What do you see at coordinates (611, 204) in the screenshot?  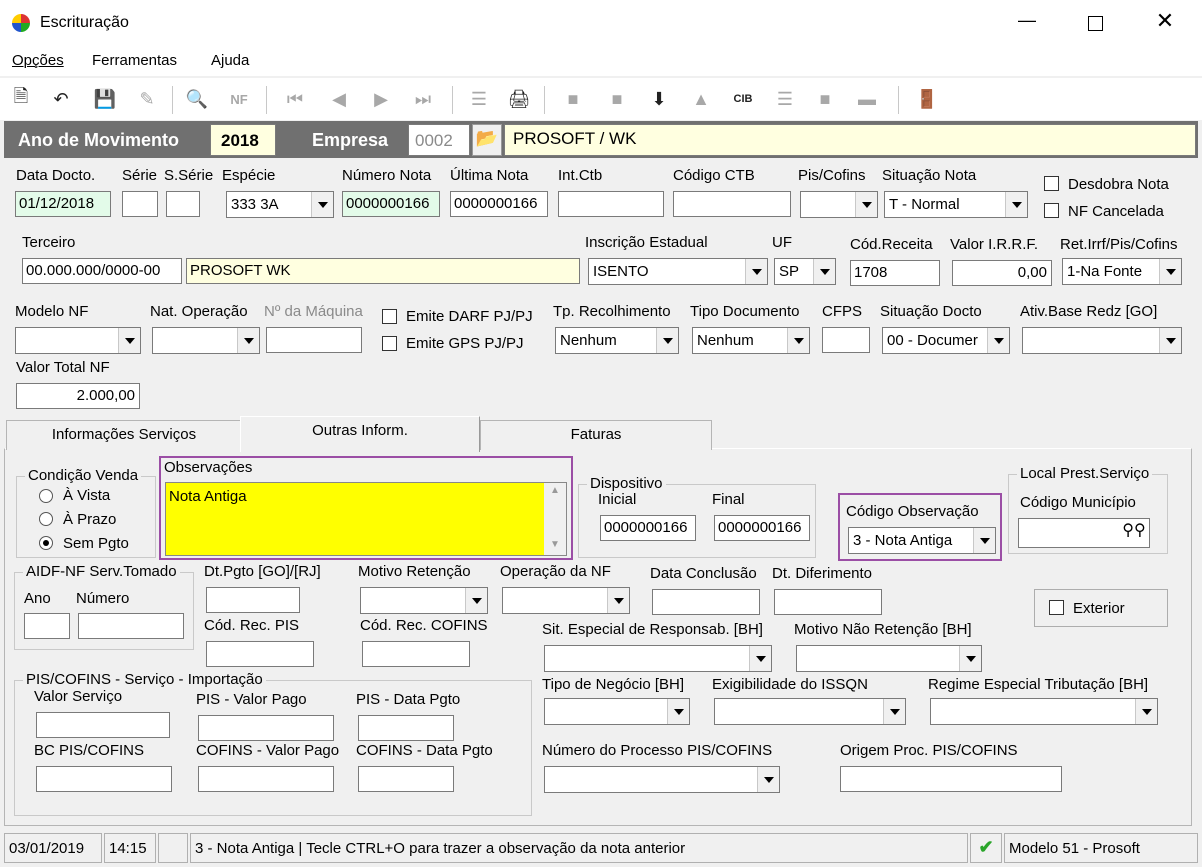 I see `intctb-field` at bounding box center [611, 204].